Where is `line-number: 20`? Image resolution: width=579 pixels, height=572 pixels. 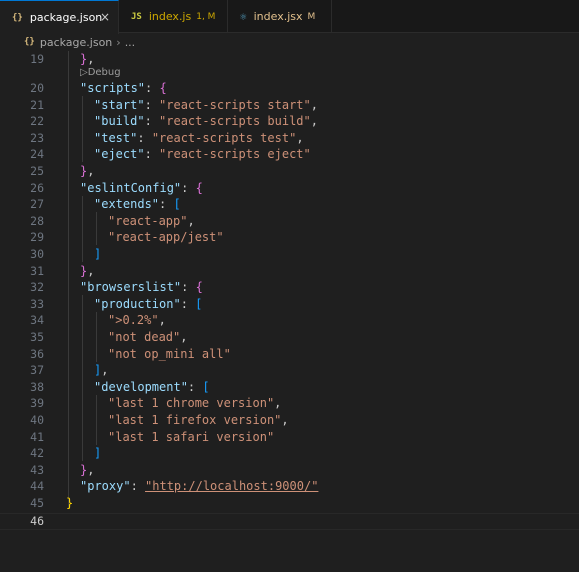 line-number: 20 is located at coordinates (37, 88).